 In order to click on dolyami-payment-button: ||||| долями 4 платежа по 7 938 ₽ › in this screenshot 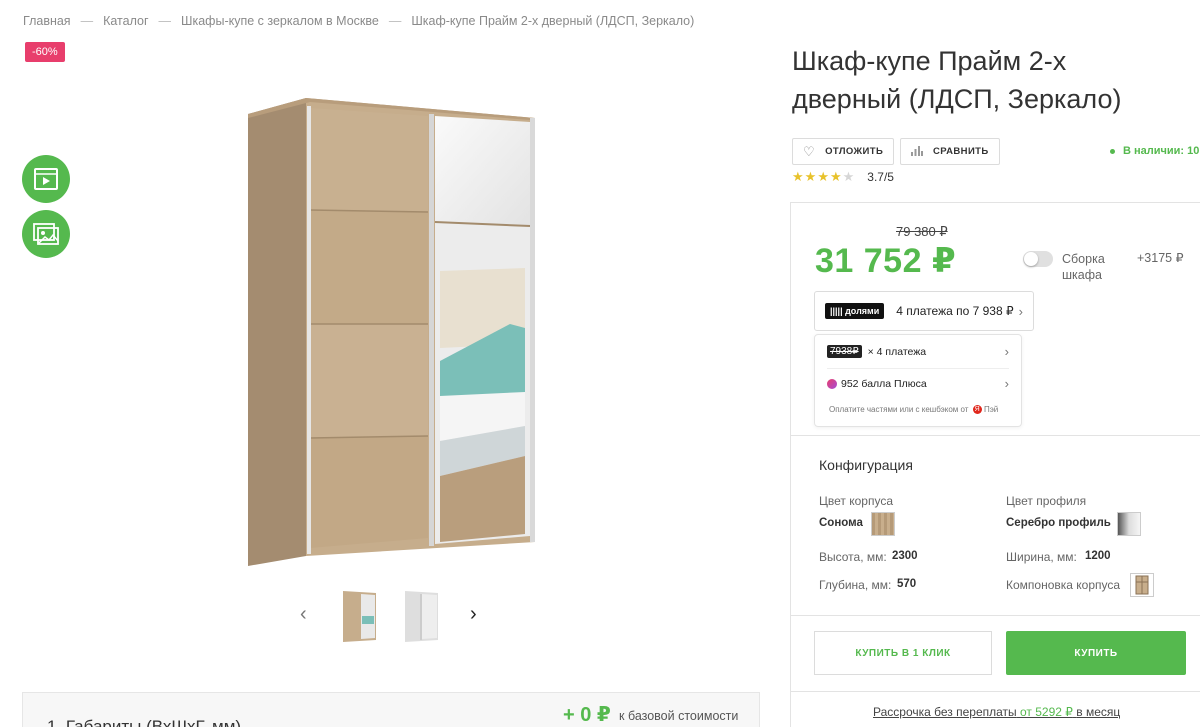, I will do `click(924, 311)`.